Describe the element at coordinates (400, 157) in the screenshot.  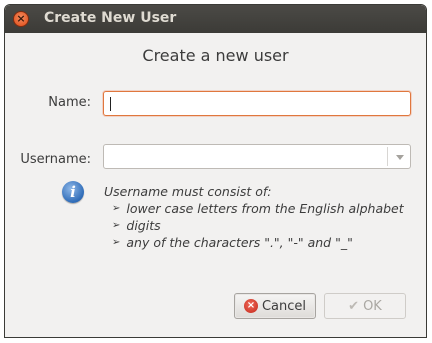
I see `chevron-down-icon` at that location.